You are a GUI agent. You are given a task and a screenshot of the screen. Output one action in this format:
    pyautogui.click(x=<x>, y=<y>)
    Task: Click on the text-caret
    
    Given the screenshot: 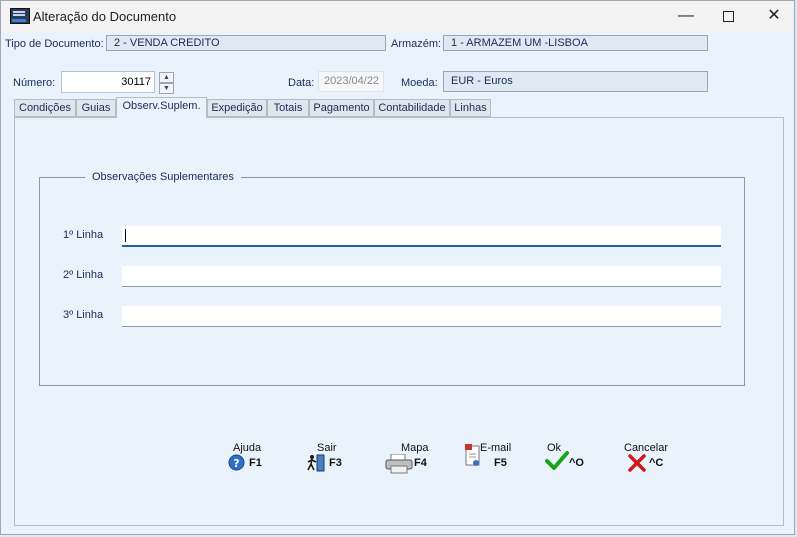 What is the action you would take?
    pyautogui.click(x=125, y=235)
    